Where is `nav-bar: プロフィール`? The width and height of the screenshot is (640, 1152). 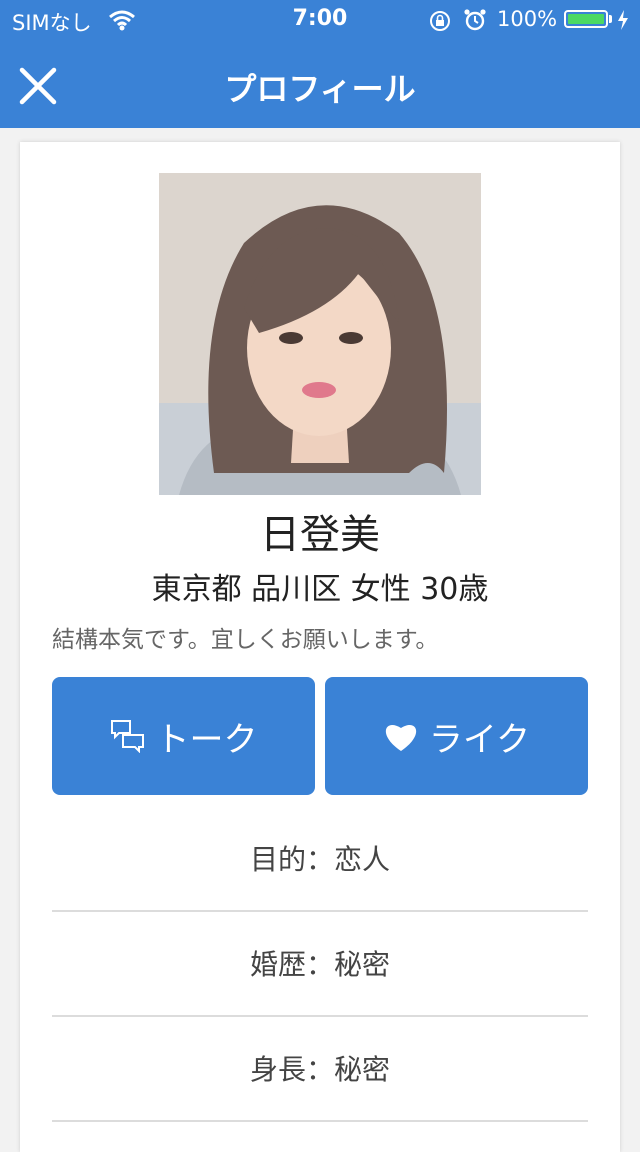
nav-bar: プロフィール is located at coordinates (320, 84).